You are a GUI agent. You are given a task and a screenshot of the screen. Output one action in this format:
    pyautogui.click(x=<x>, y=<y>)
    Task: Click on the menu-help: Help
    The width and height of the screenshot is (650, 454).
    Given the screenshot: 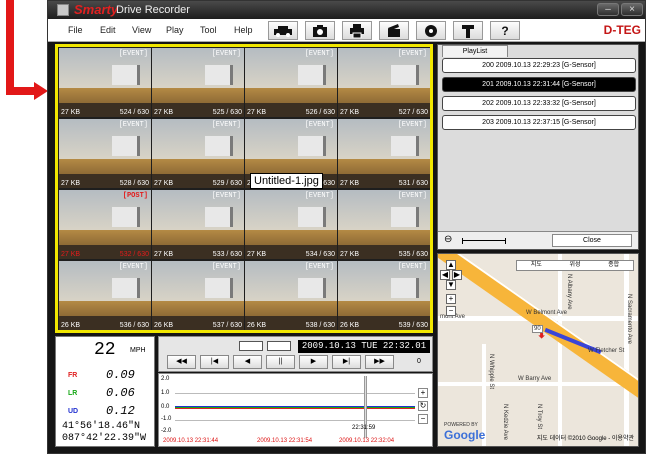 What is the action you would take?
    pyautogui.click(x=243, y=30)
    